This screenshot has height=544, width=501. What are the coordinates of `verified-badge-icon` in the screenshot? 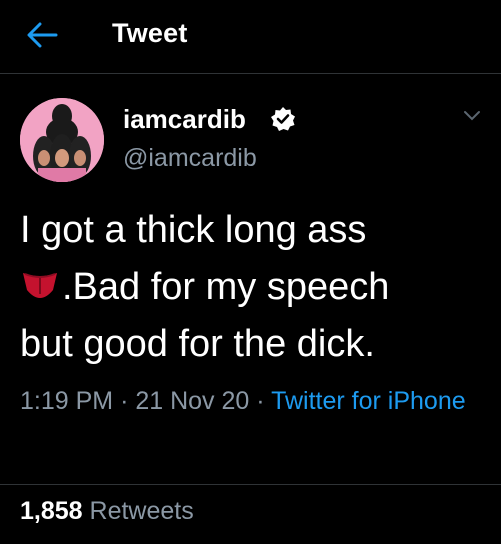 It's located at (283, 119).